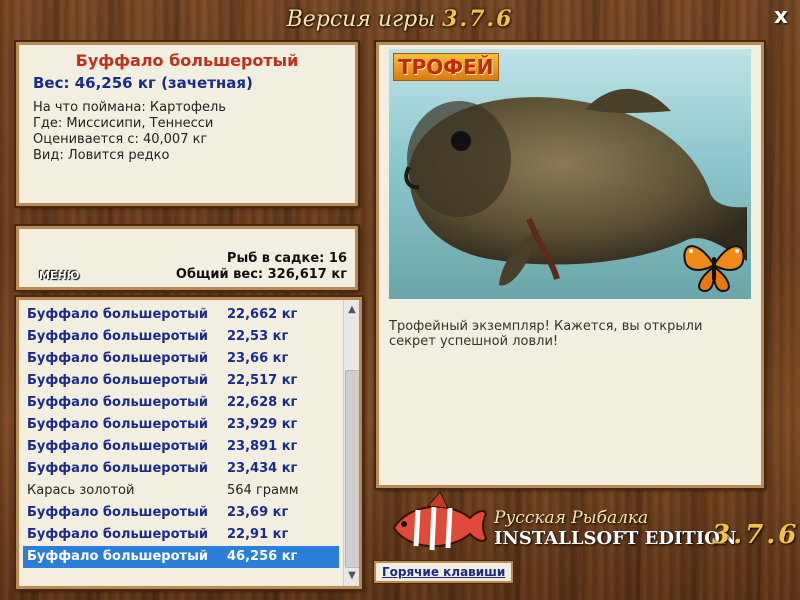 The width and height of the screenshot is (800, 600). I want to click on menu-button: МЕНЮ, so click(59, 275).